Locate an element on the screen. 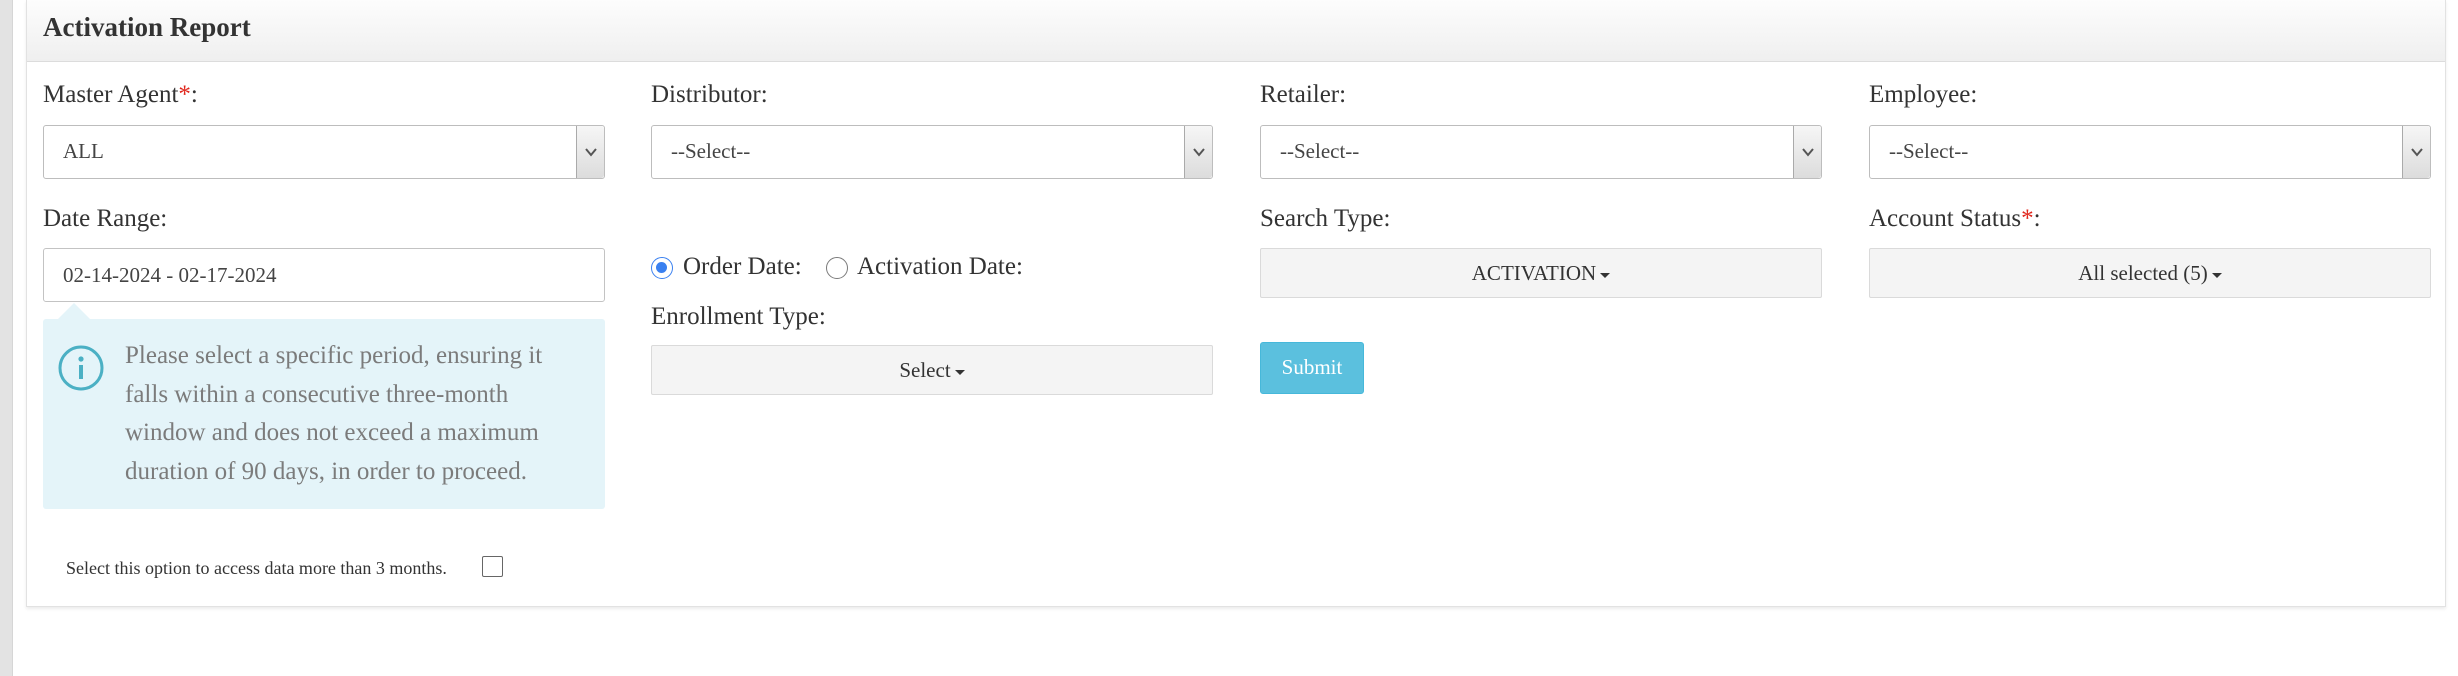 The image size is (2458, 676). distributor-value: --Select-- is located at coordinates (711, 151).